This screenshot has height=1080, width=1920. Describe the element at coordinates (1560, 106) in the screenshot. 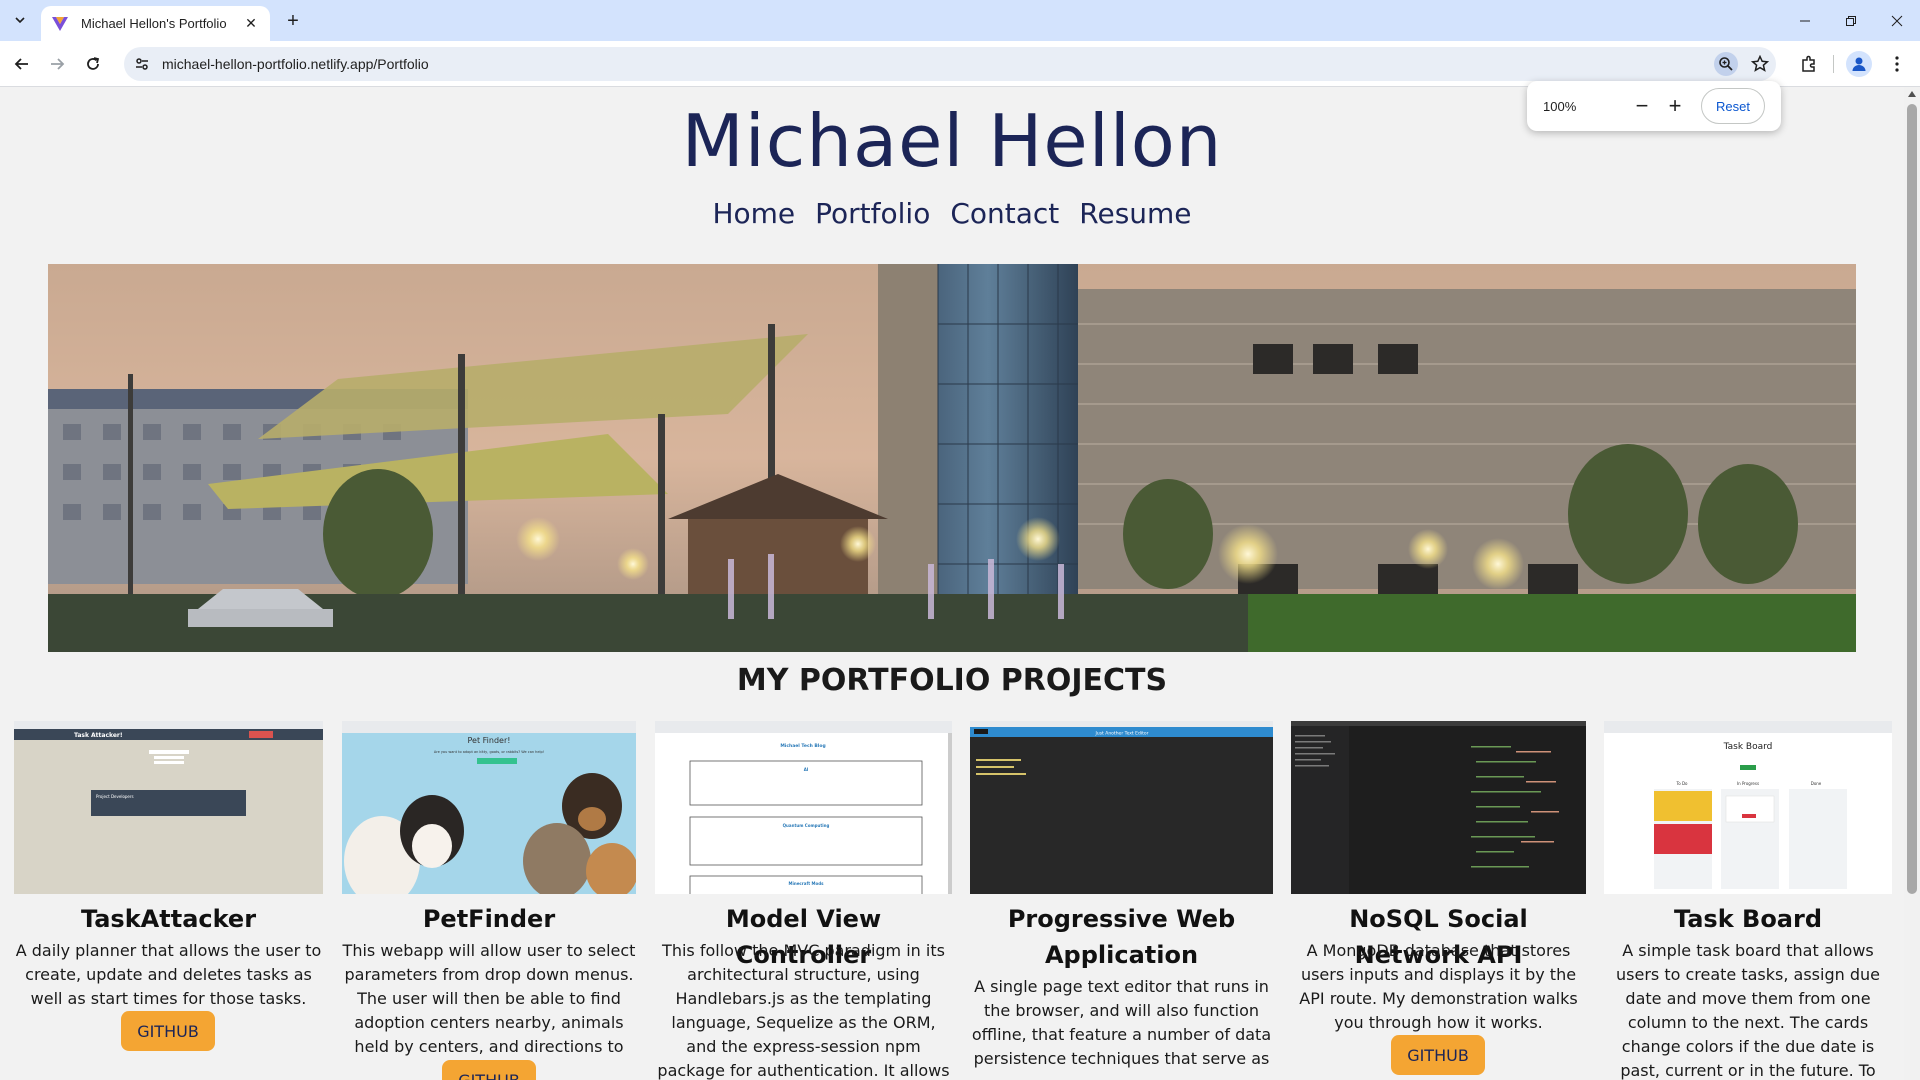

I see `zoom-level-text: 100%` at that location.